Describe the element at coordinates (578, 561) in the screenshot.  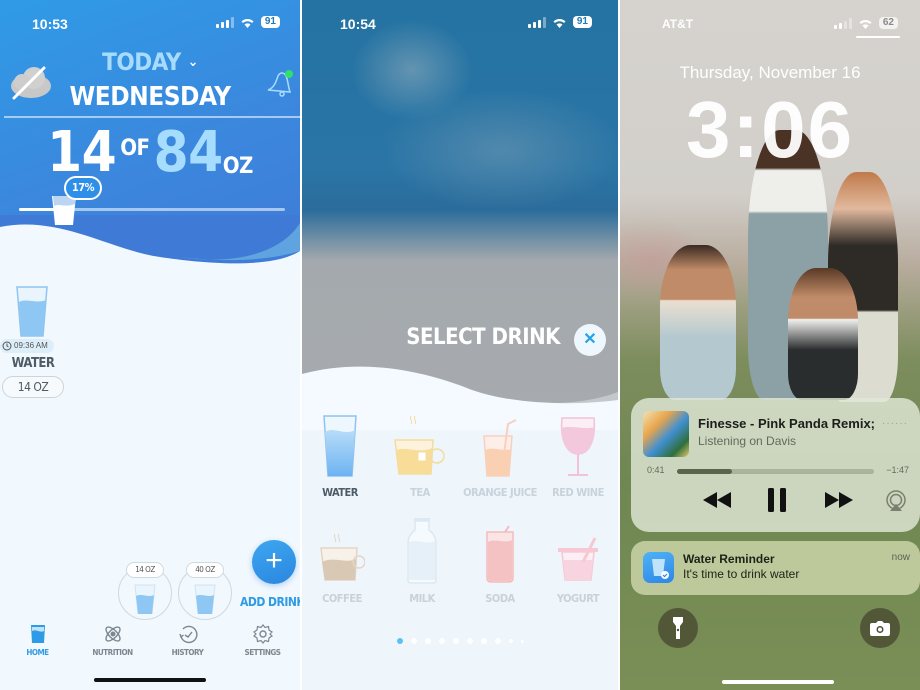
I see `drink-yogurt: YOGURT` at that location.